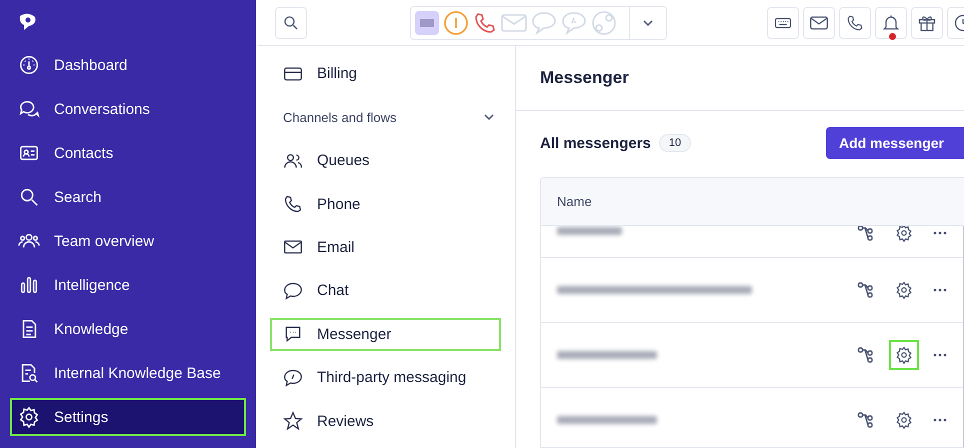 The width and height of the screenshot is (964, 448). Describe the element at coordinates (675, 143) in the screenshot. I see `count-badge: 10` at that location.